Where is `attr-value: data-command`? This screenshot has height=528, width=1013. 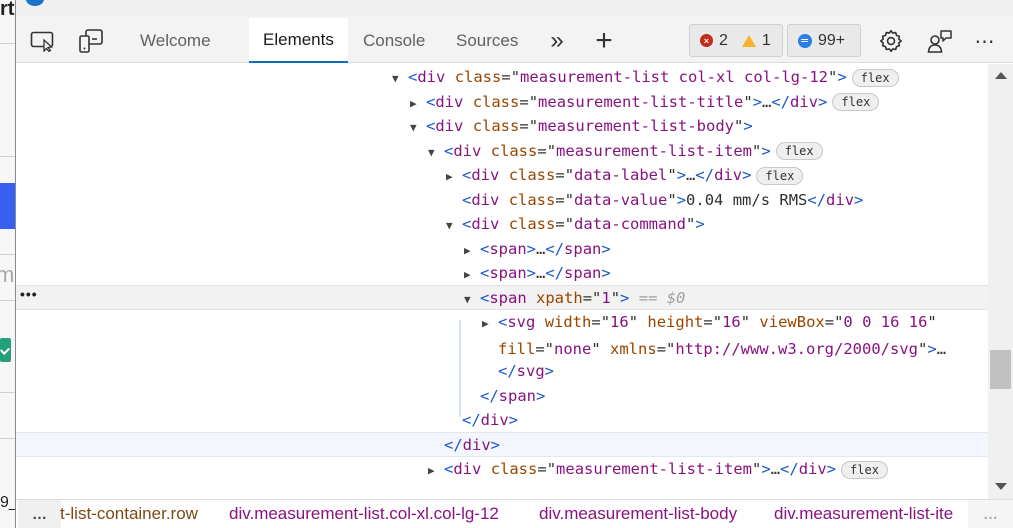
attr-value: data-command is located at coordinates (630, 224).